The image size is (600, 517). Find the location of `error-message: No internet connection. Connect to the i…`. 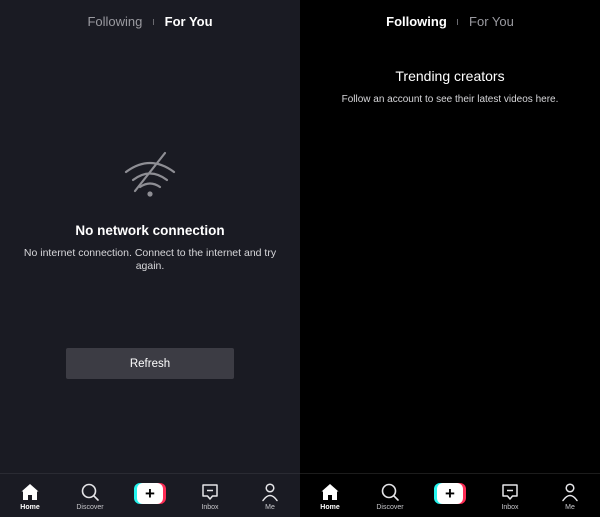

error-message: No internet connection. Connect to the i… is located at coordinates (150, 259).